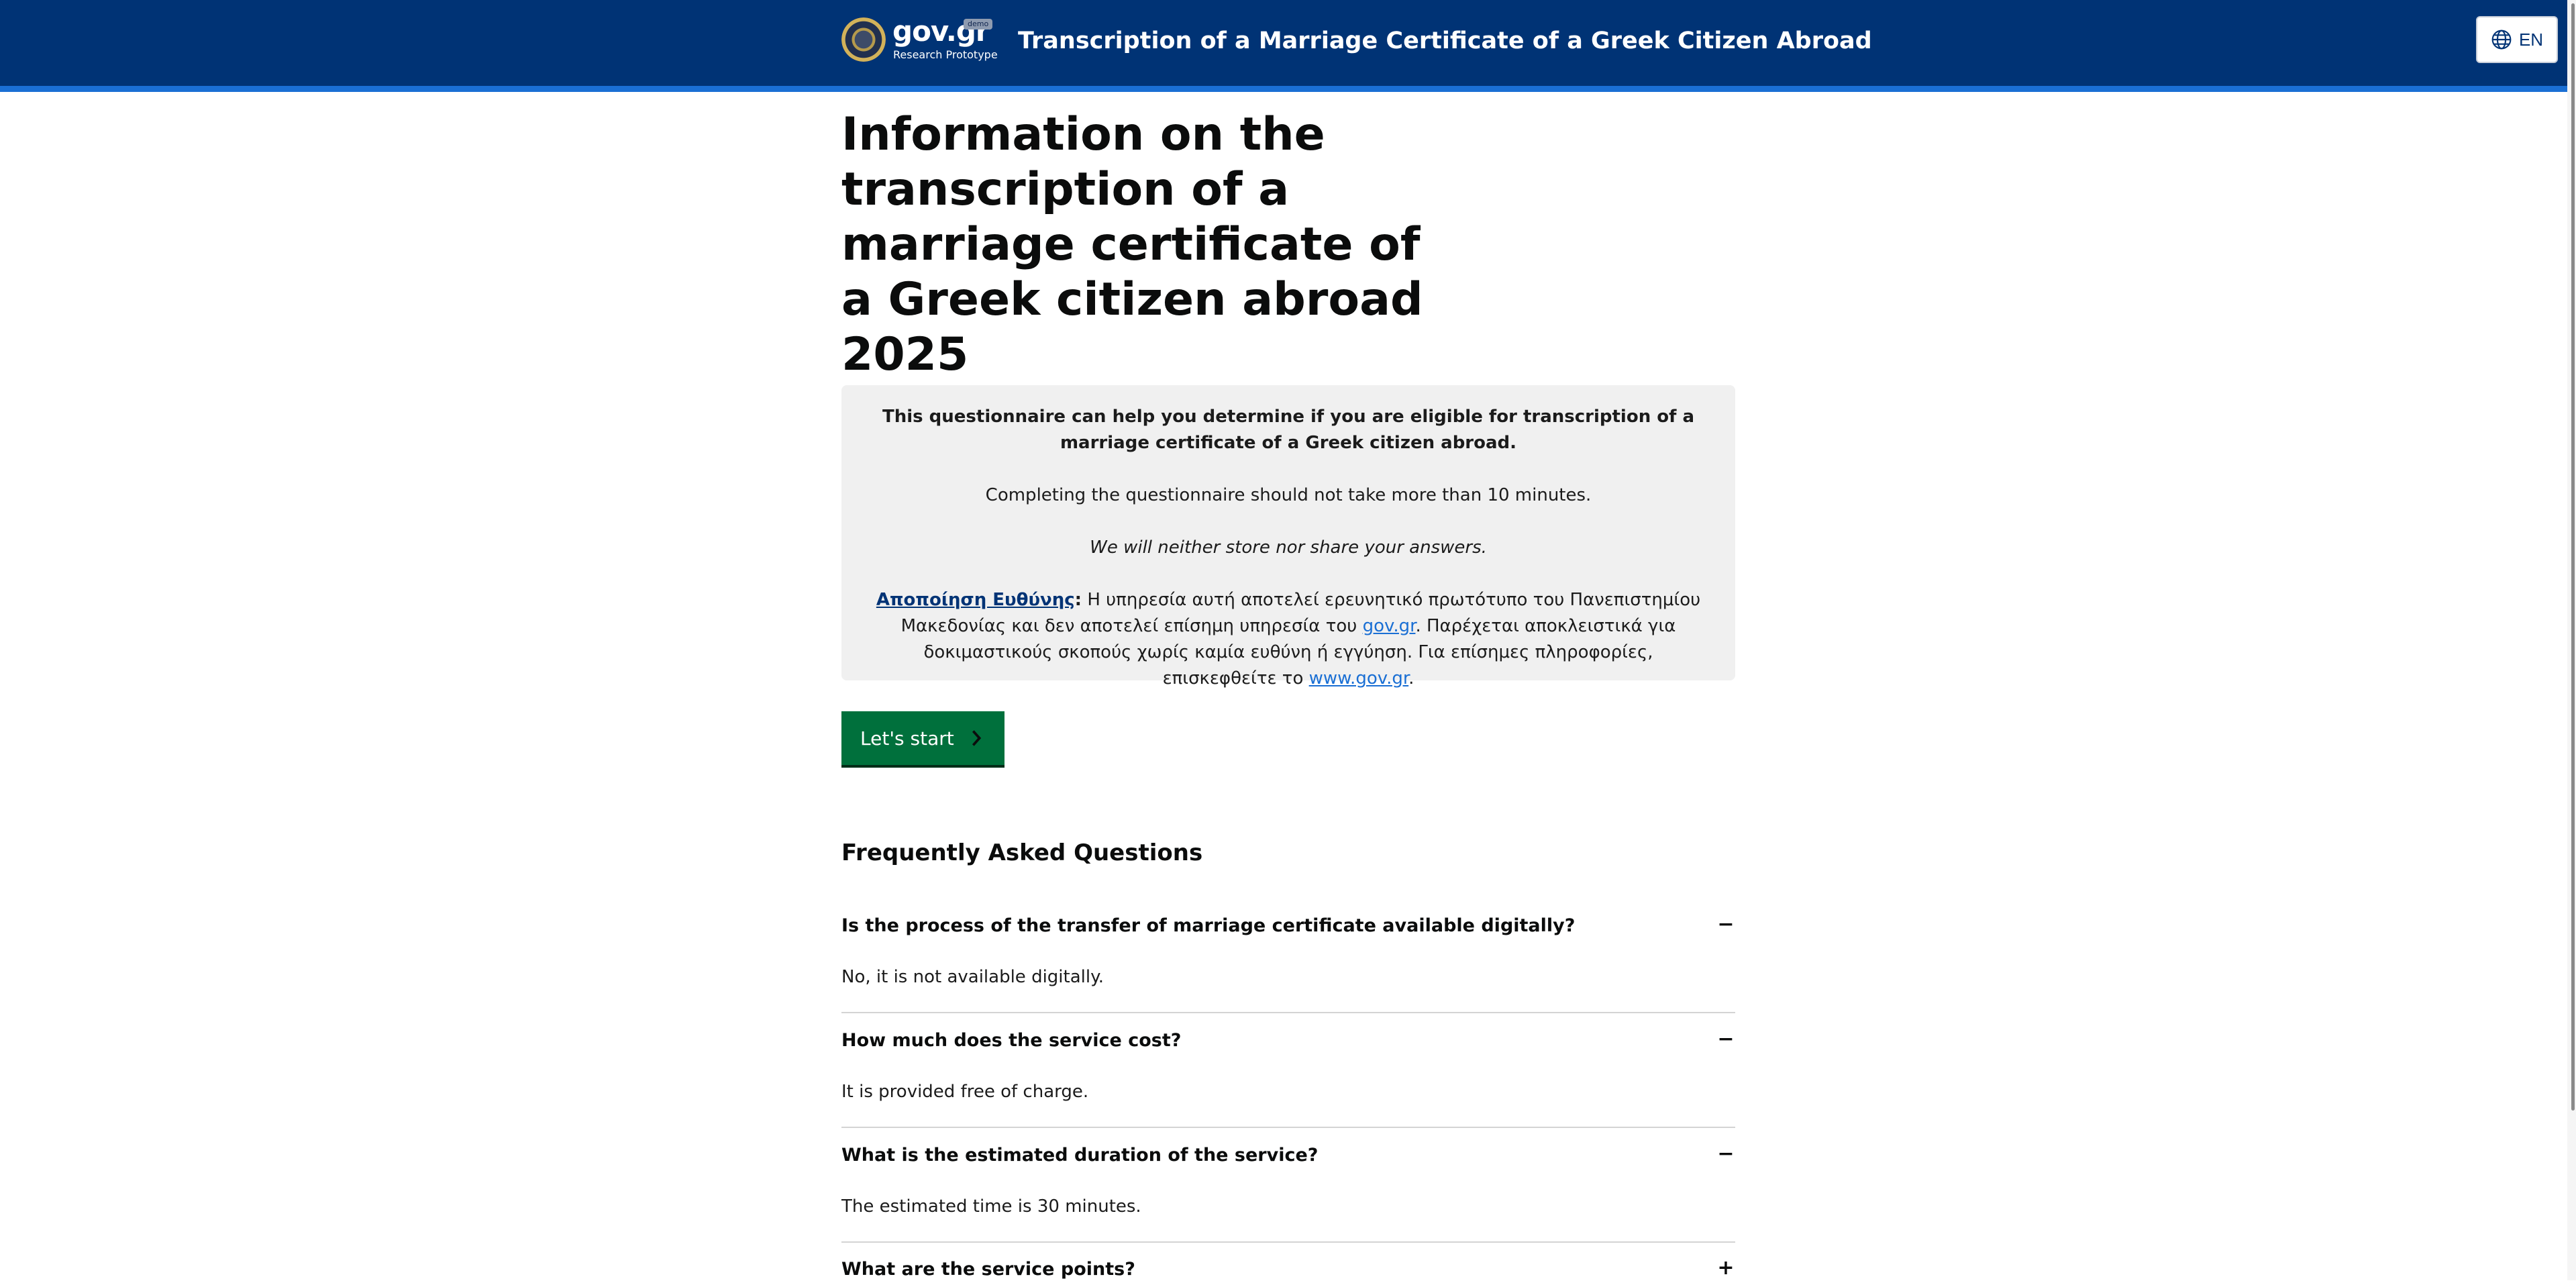 The height and width of the screenshot is (1283, 2576). I want to click on faq-item: What are the service points? +, so click(1288, 1269).